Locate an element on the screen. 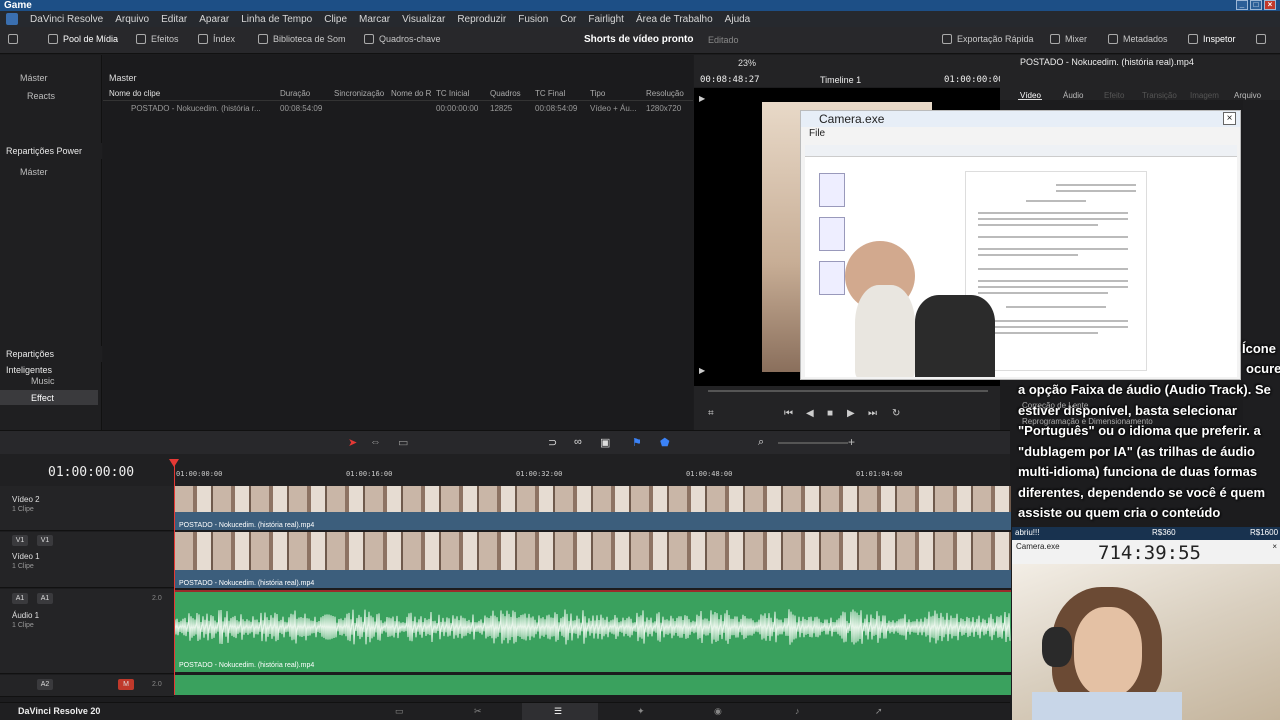  menu-visualizar: Visualizar is located at coordinates (423, 19).